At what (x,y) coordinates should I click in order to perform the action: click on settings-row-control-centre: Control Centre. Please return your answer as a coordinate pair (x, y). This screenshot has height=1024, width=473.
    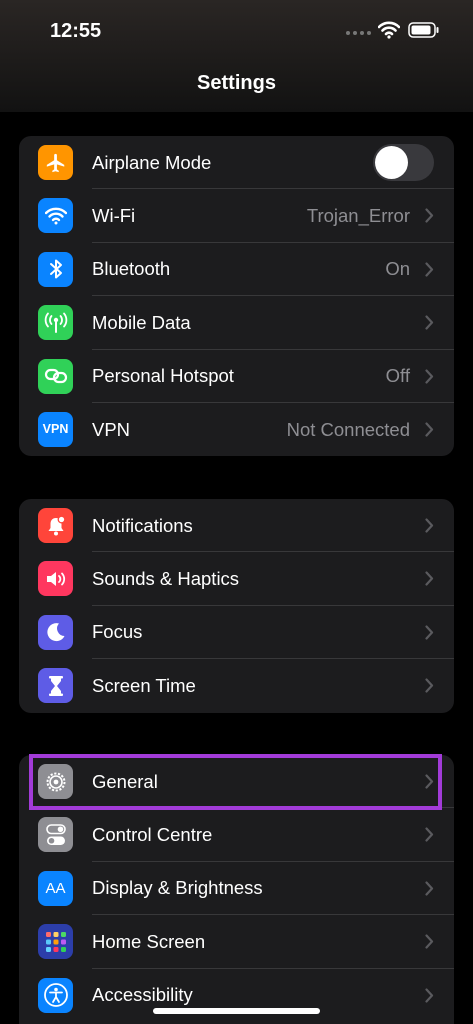
    Looking at the image, I should click on (236, 835).